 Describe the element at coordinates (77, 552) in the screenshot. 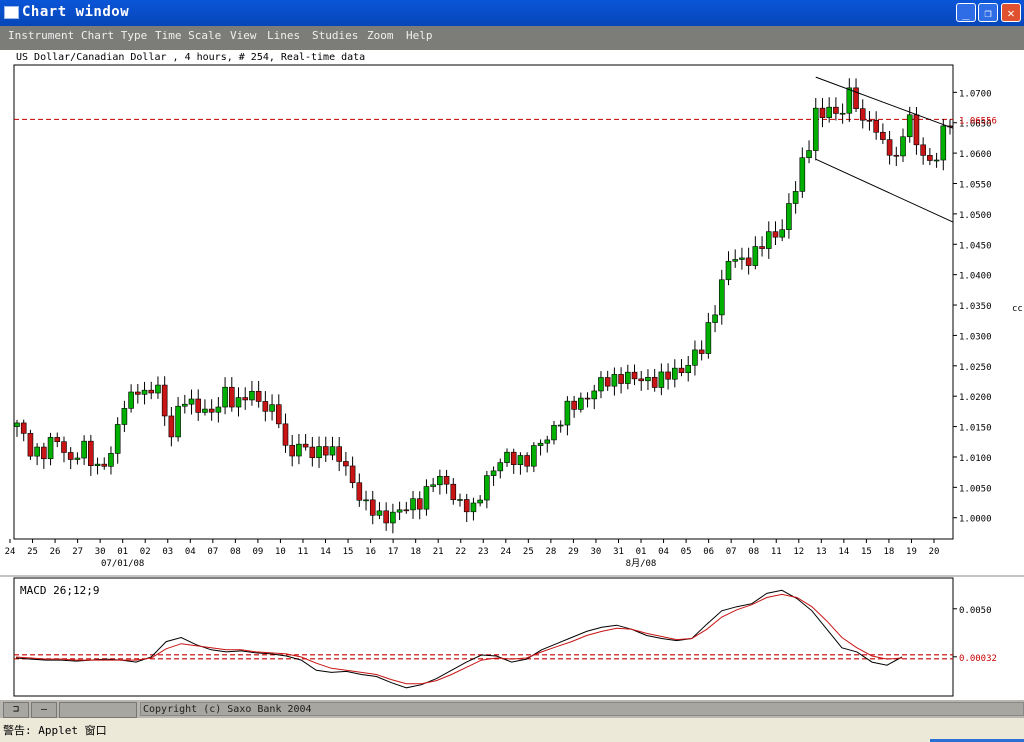

I see `x-tick-label: 27` at that location.